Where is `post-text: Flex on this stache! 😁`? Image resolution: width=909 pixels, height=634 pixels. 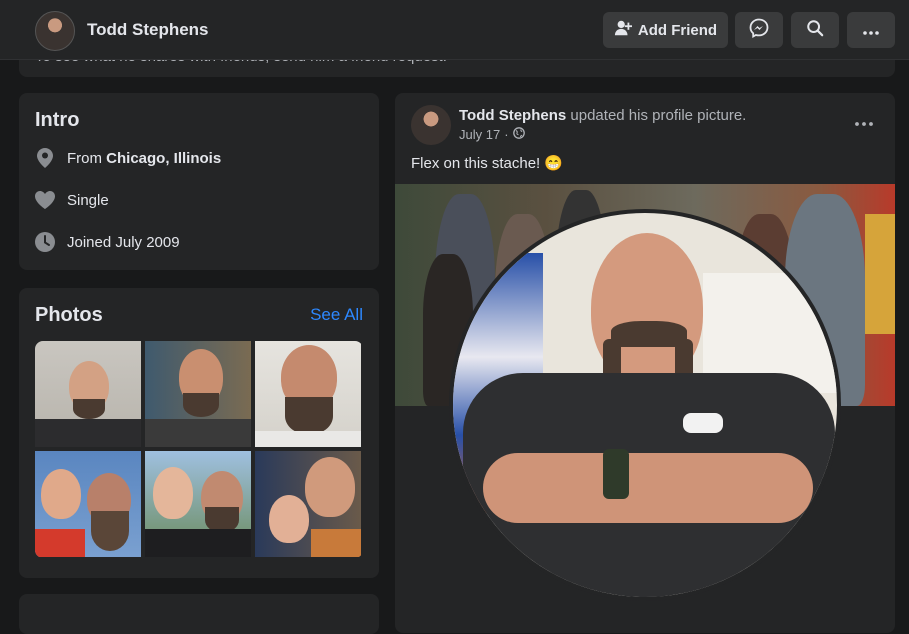 post-text: Flex on this stache! 😁 is located at coordinates (487, 163).